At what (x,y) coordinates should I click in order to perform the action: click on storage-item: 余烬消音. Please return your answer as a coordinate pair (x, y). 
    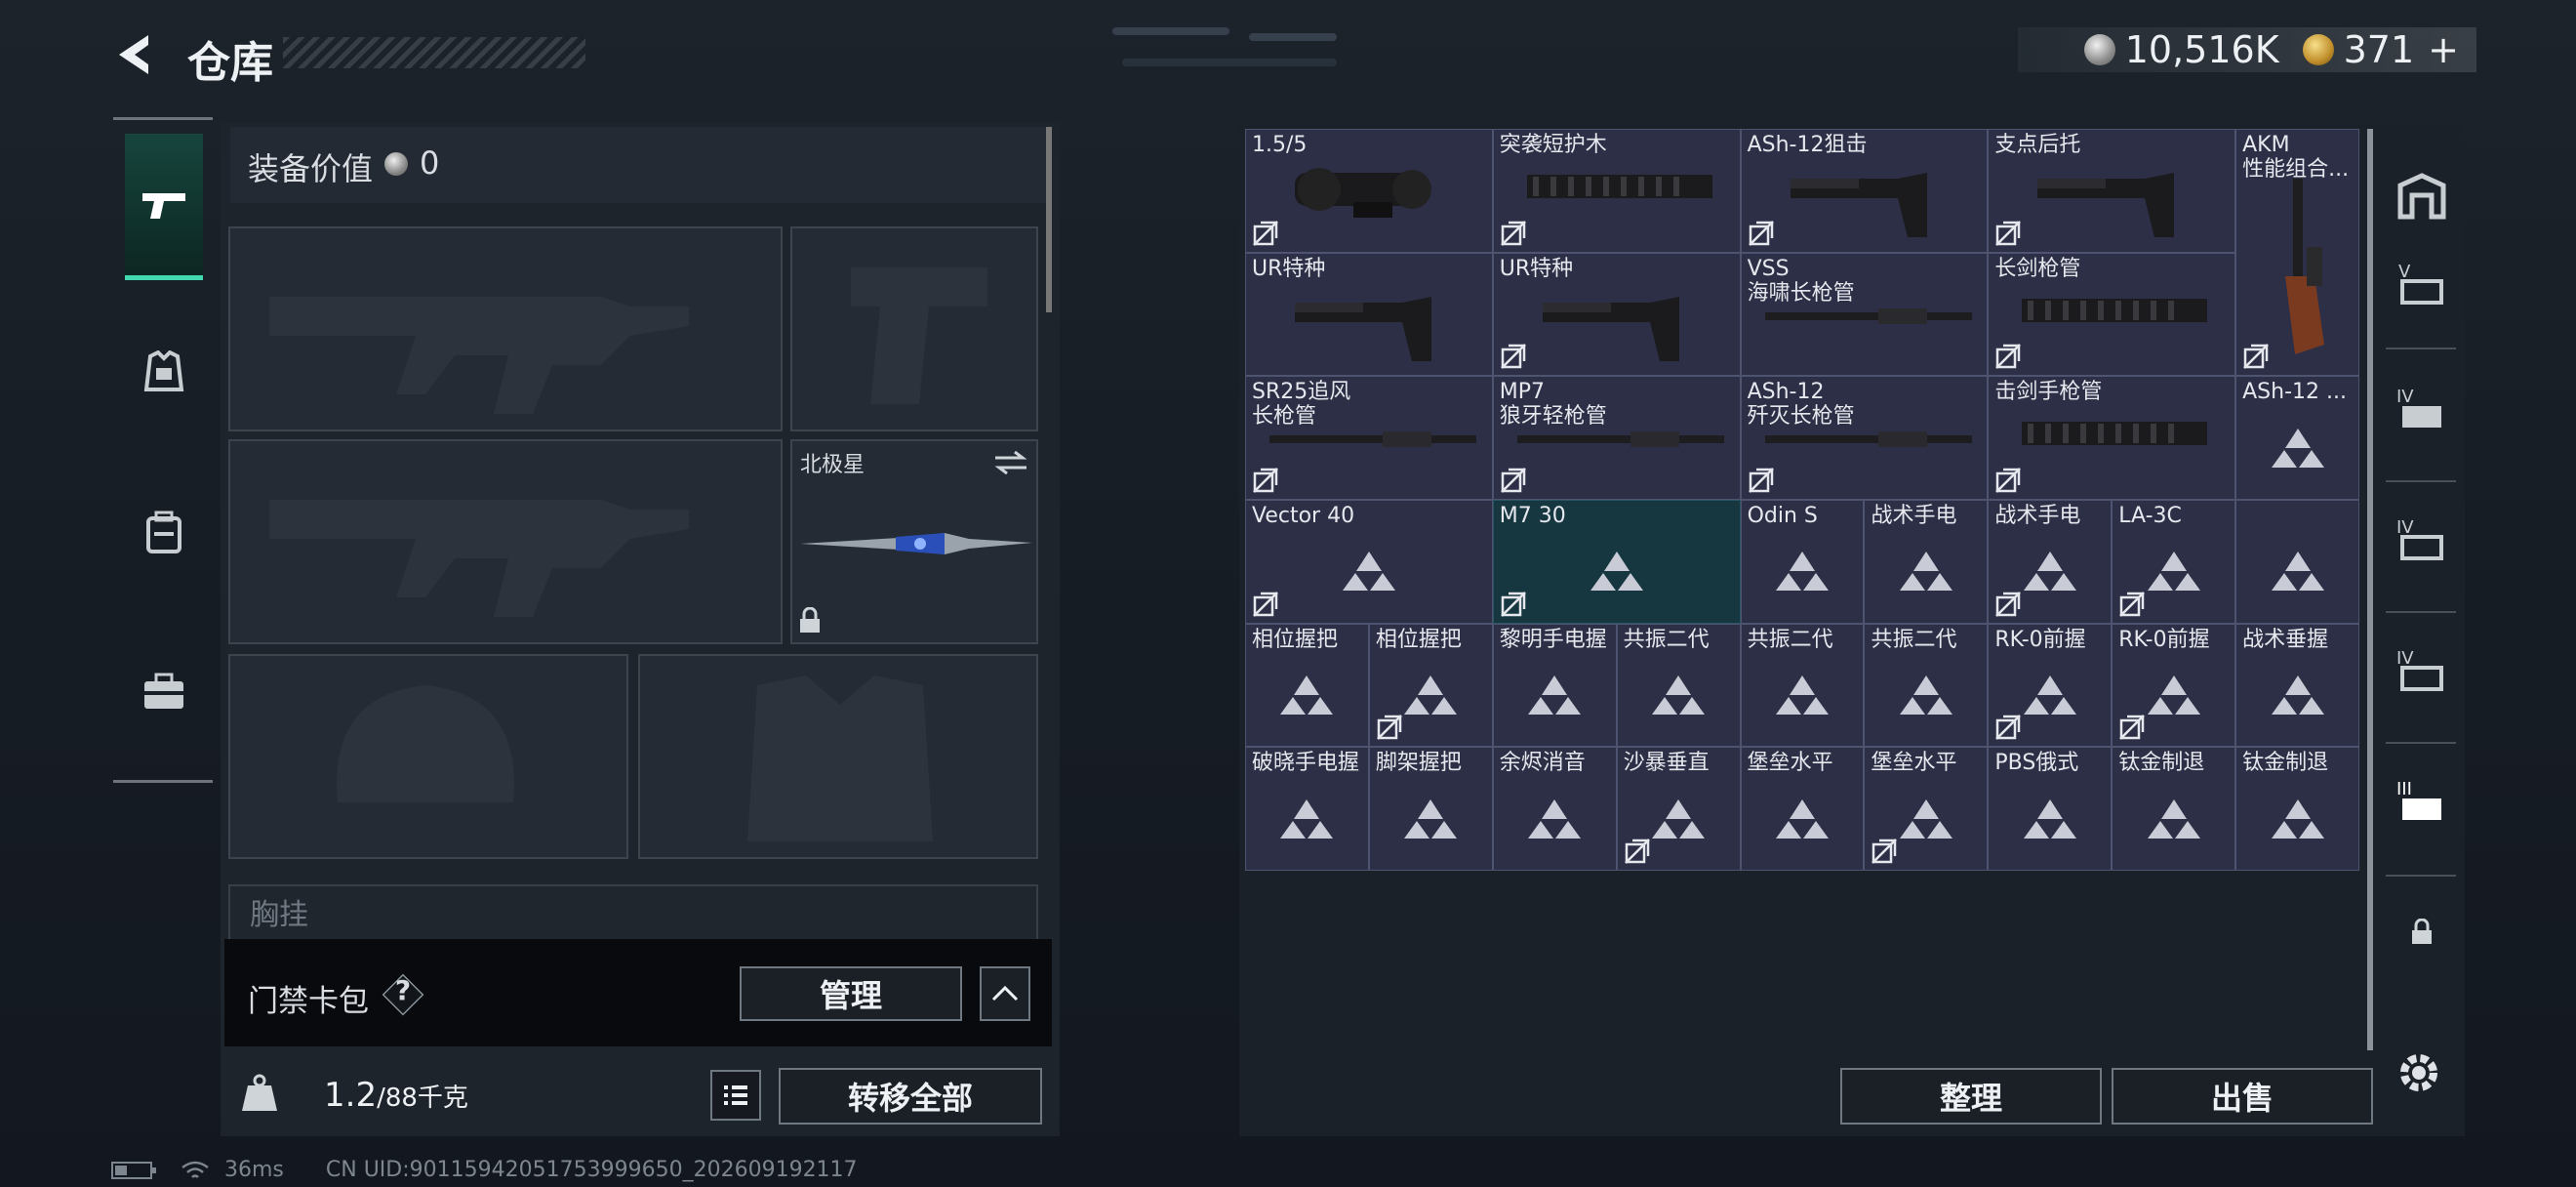
    Looking at the image, I should click on (1554, 809).